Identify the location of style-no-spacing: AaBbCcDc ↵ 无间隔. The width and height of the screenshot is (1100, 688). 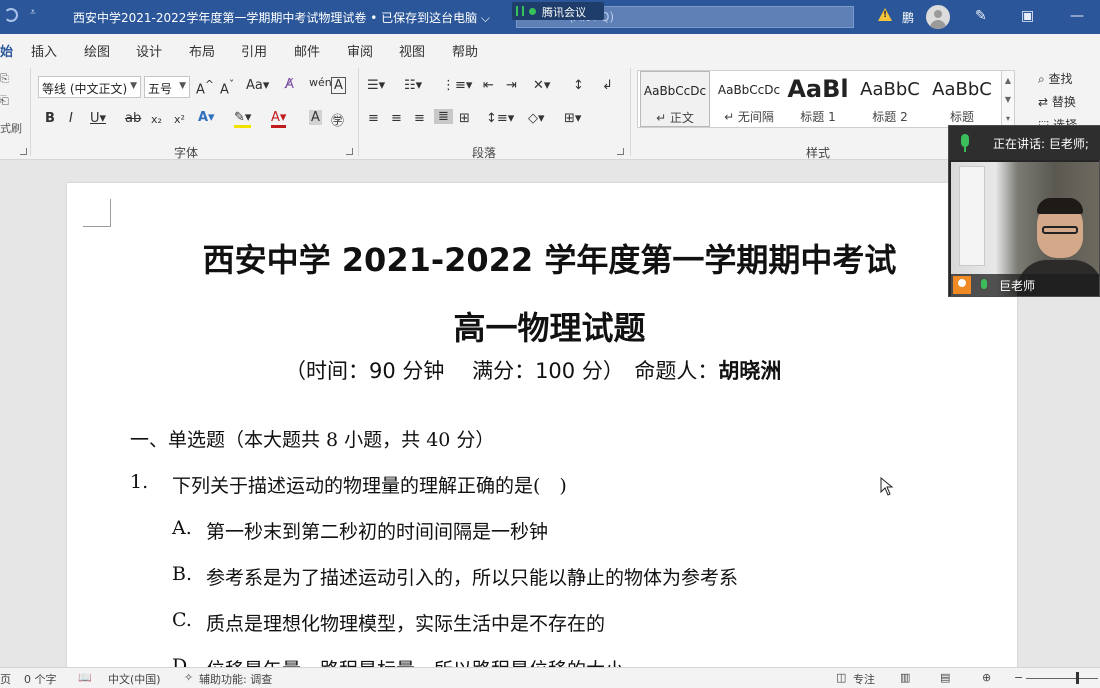
(749, 99).